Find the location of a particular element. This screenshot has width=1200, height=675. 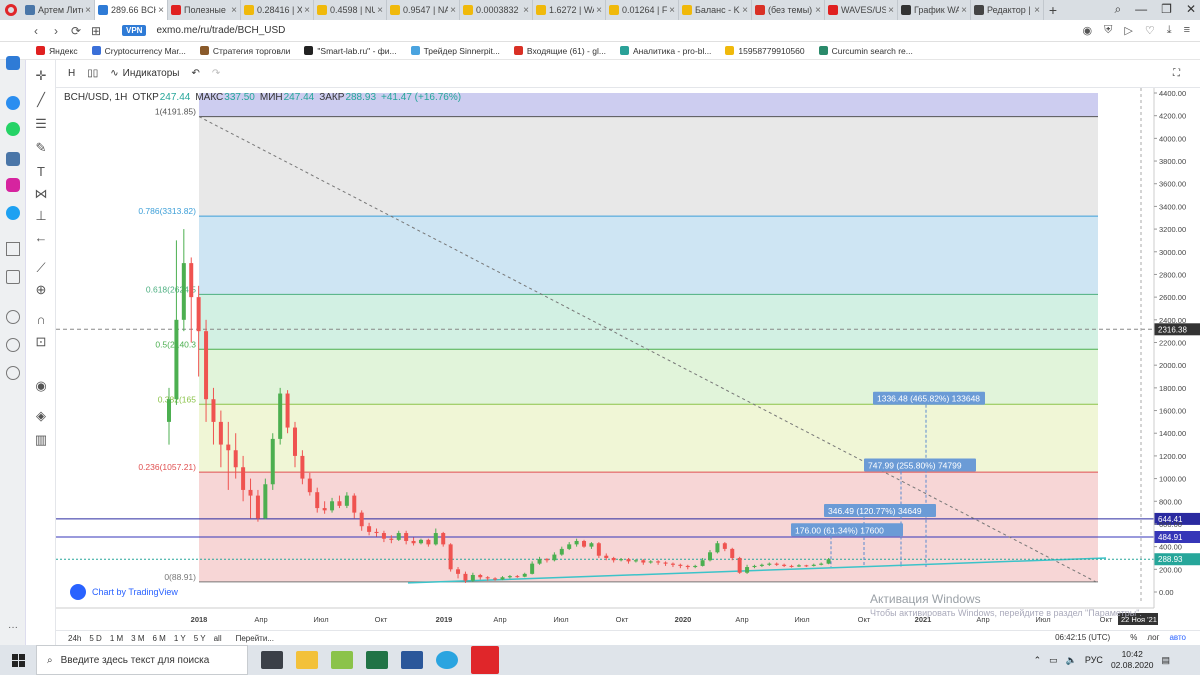

close-window-icon: ✕ is located at coordinates (1191, 9).